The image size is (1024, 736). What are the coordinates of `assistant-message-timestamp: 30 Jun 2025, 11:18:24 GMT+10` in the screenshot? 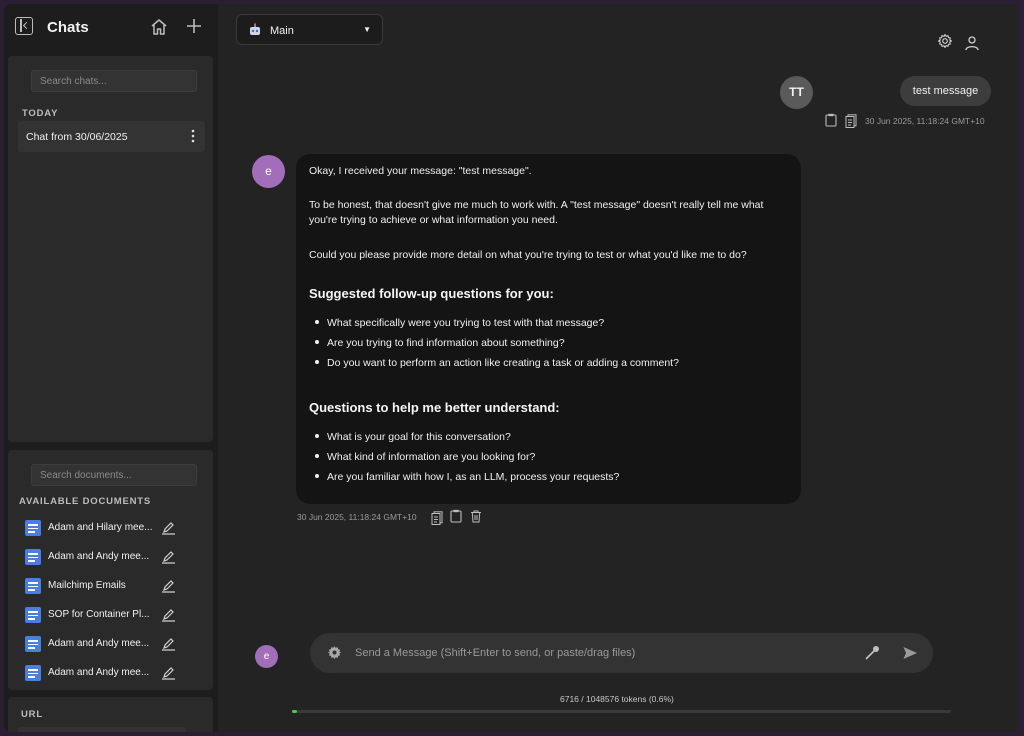 It's located at (357, 517).